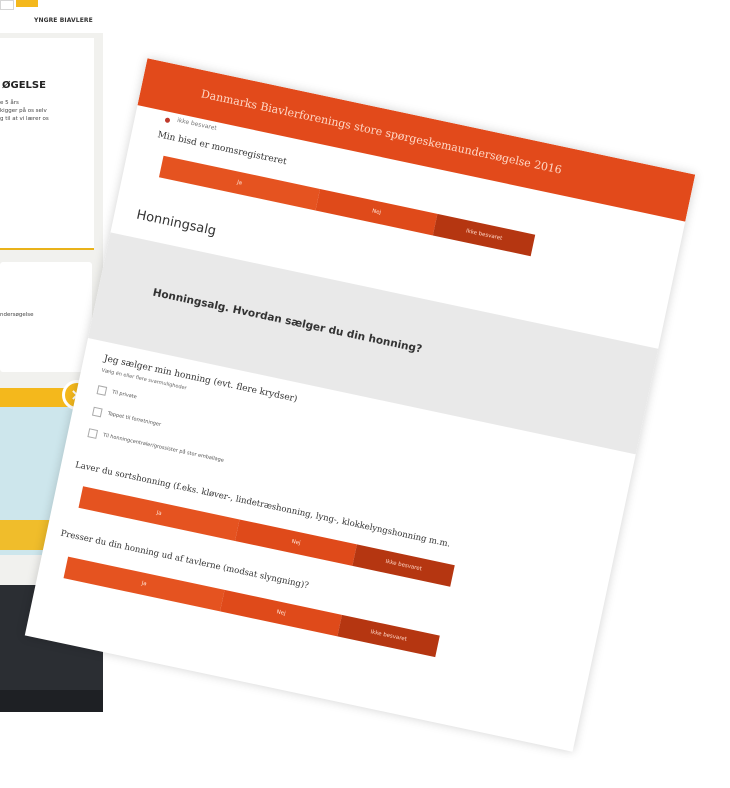 The width and height of the screenshot is (730, 788). I want to click on section-title: Honningsalg, so click(176, 223).